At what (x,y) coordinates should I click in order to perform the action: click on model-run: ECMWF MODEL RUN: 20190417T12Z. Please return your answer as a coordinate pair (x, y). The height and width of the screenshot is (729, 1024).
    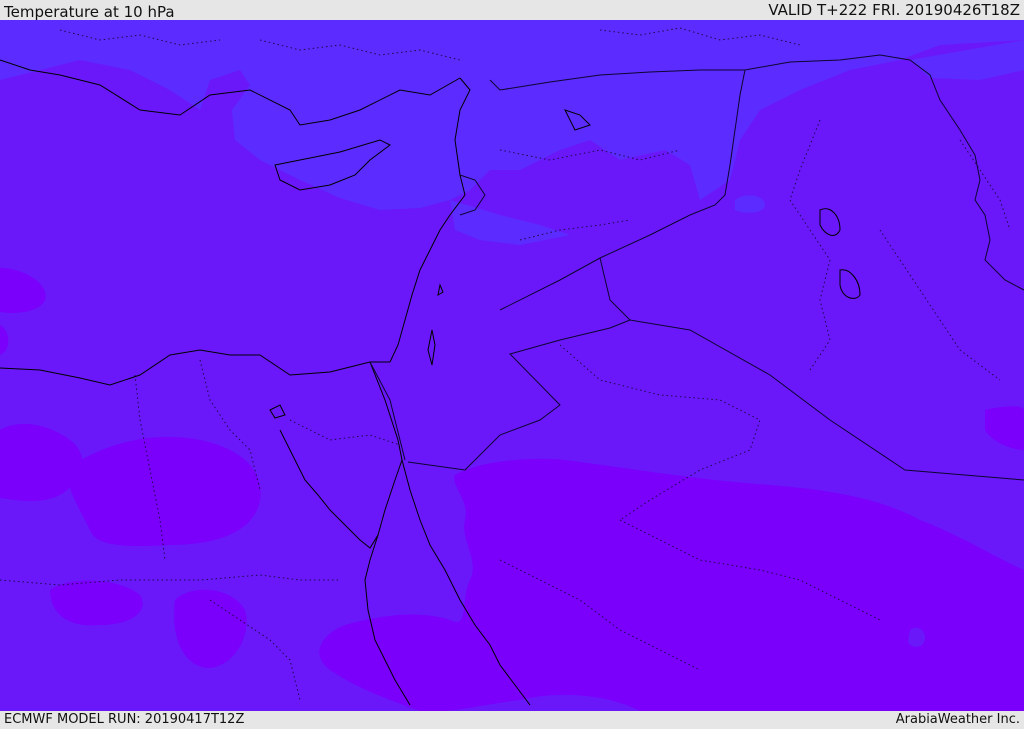
    Looking at the image, I should click on (124, 719).